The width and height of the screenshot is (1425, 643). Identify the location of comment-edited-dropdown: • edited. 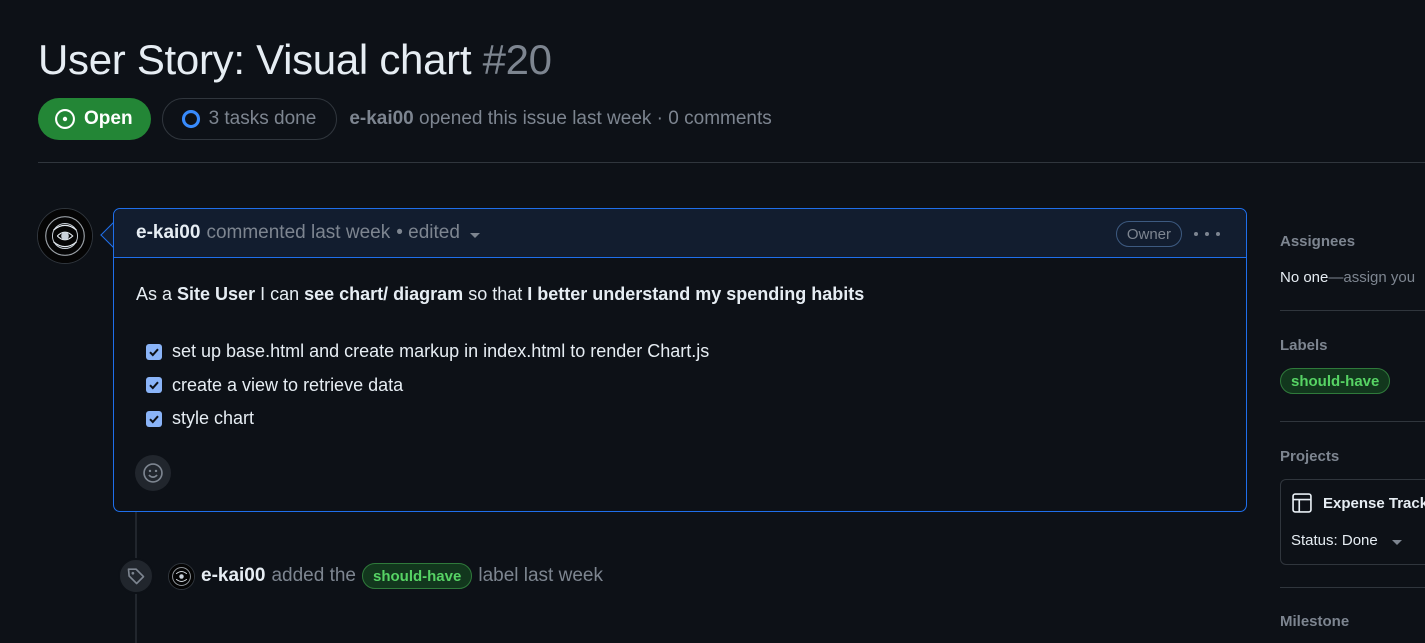
(428, 233).